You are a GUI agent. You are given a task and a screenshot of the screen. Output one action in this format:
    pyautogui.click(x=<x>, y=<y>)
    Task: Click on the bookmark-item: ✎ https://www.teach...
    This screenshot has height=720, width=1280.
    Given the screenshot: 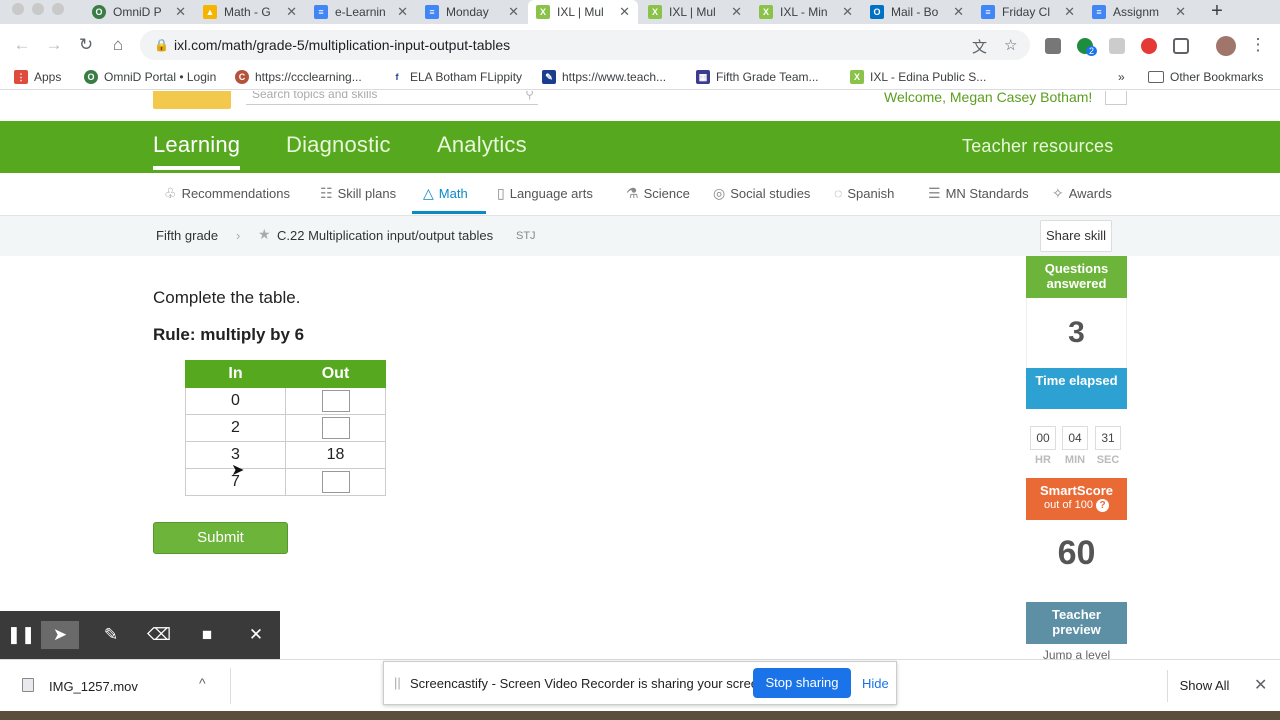 What is the action you would take?
    pyautogui.click(x=604, y=77)
    